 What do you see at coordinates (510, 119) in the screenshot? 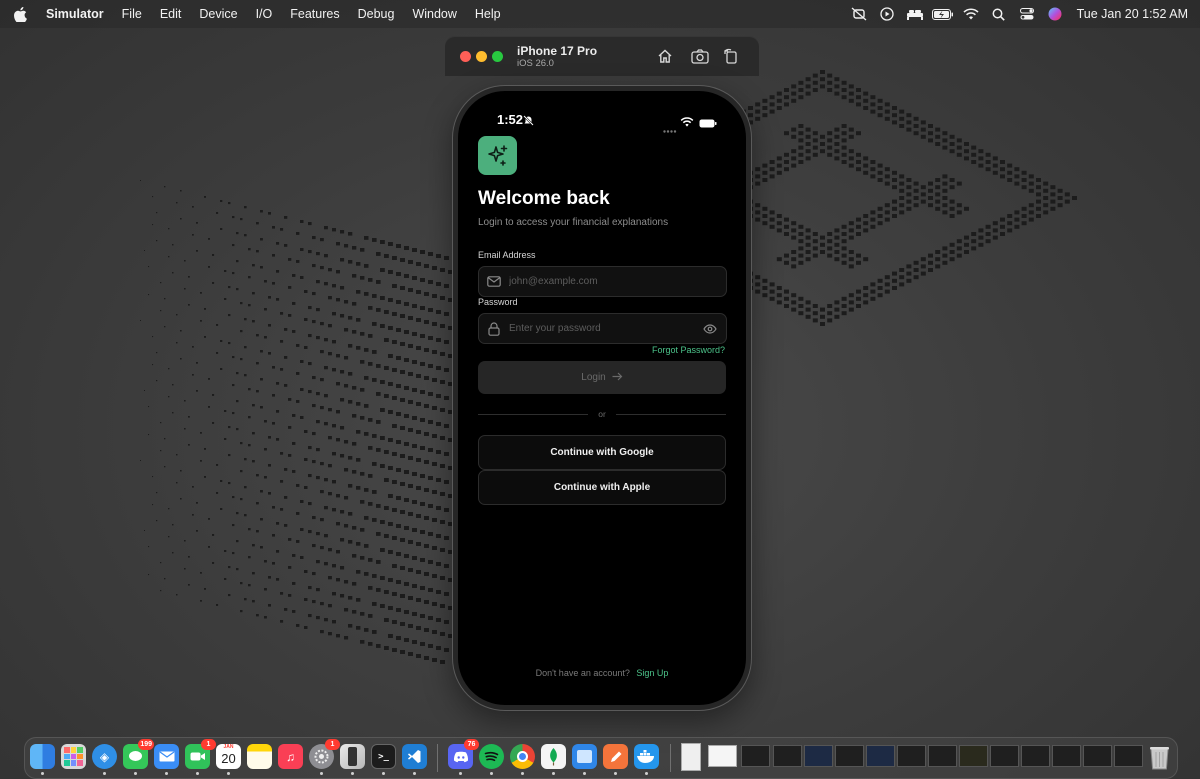
I see `status-time: 1:52` at bounding box center [510, 119].